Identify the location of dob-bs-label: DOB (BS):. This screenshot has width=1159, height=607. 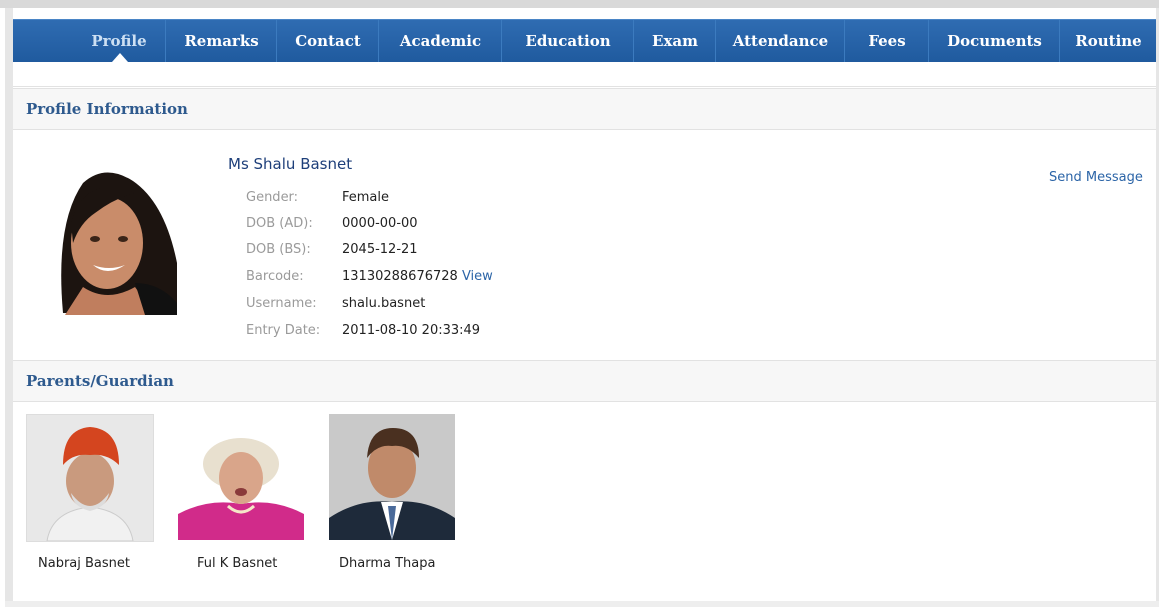
(278, 249).